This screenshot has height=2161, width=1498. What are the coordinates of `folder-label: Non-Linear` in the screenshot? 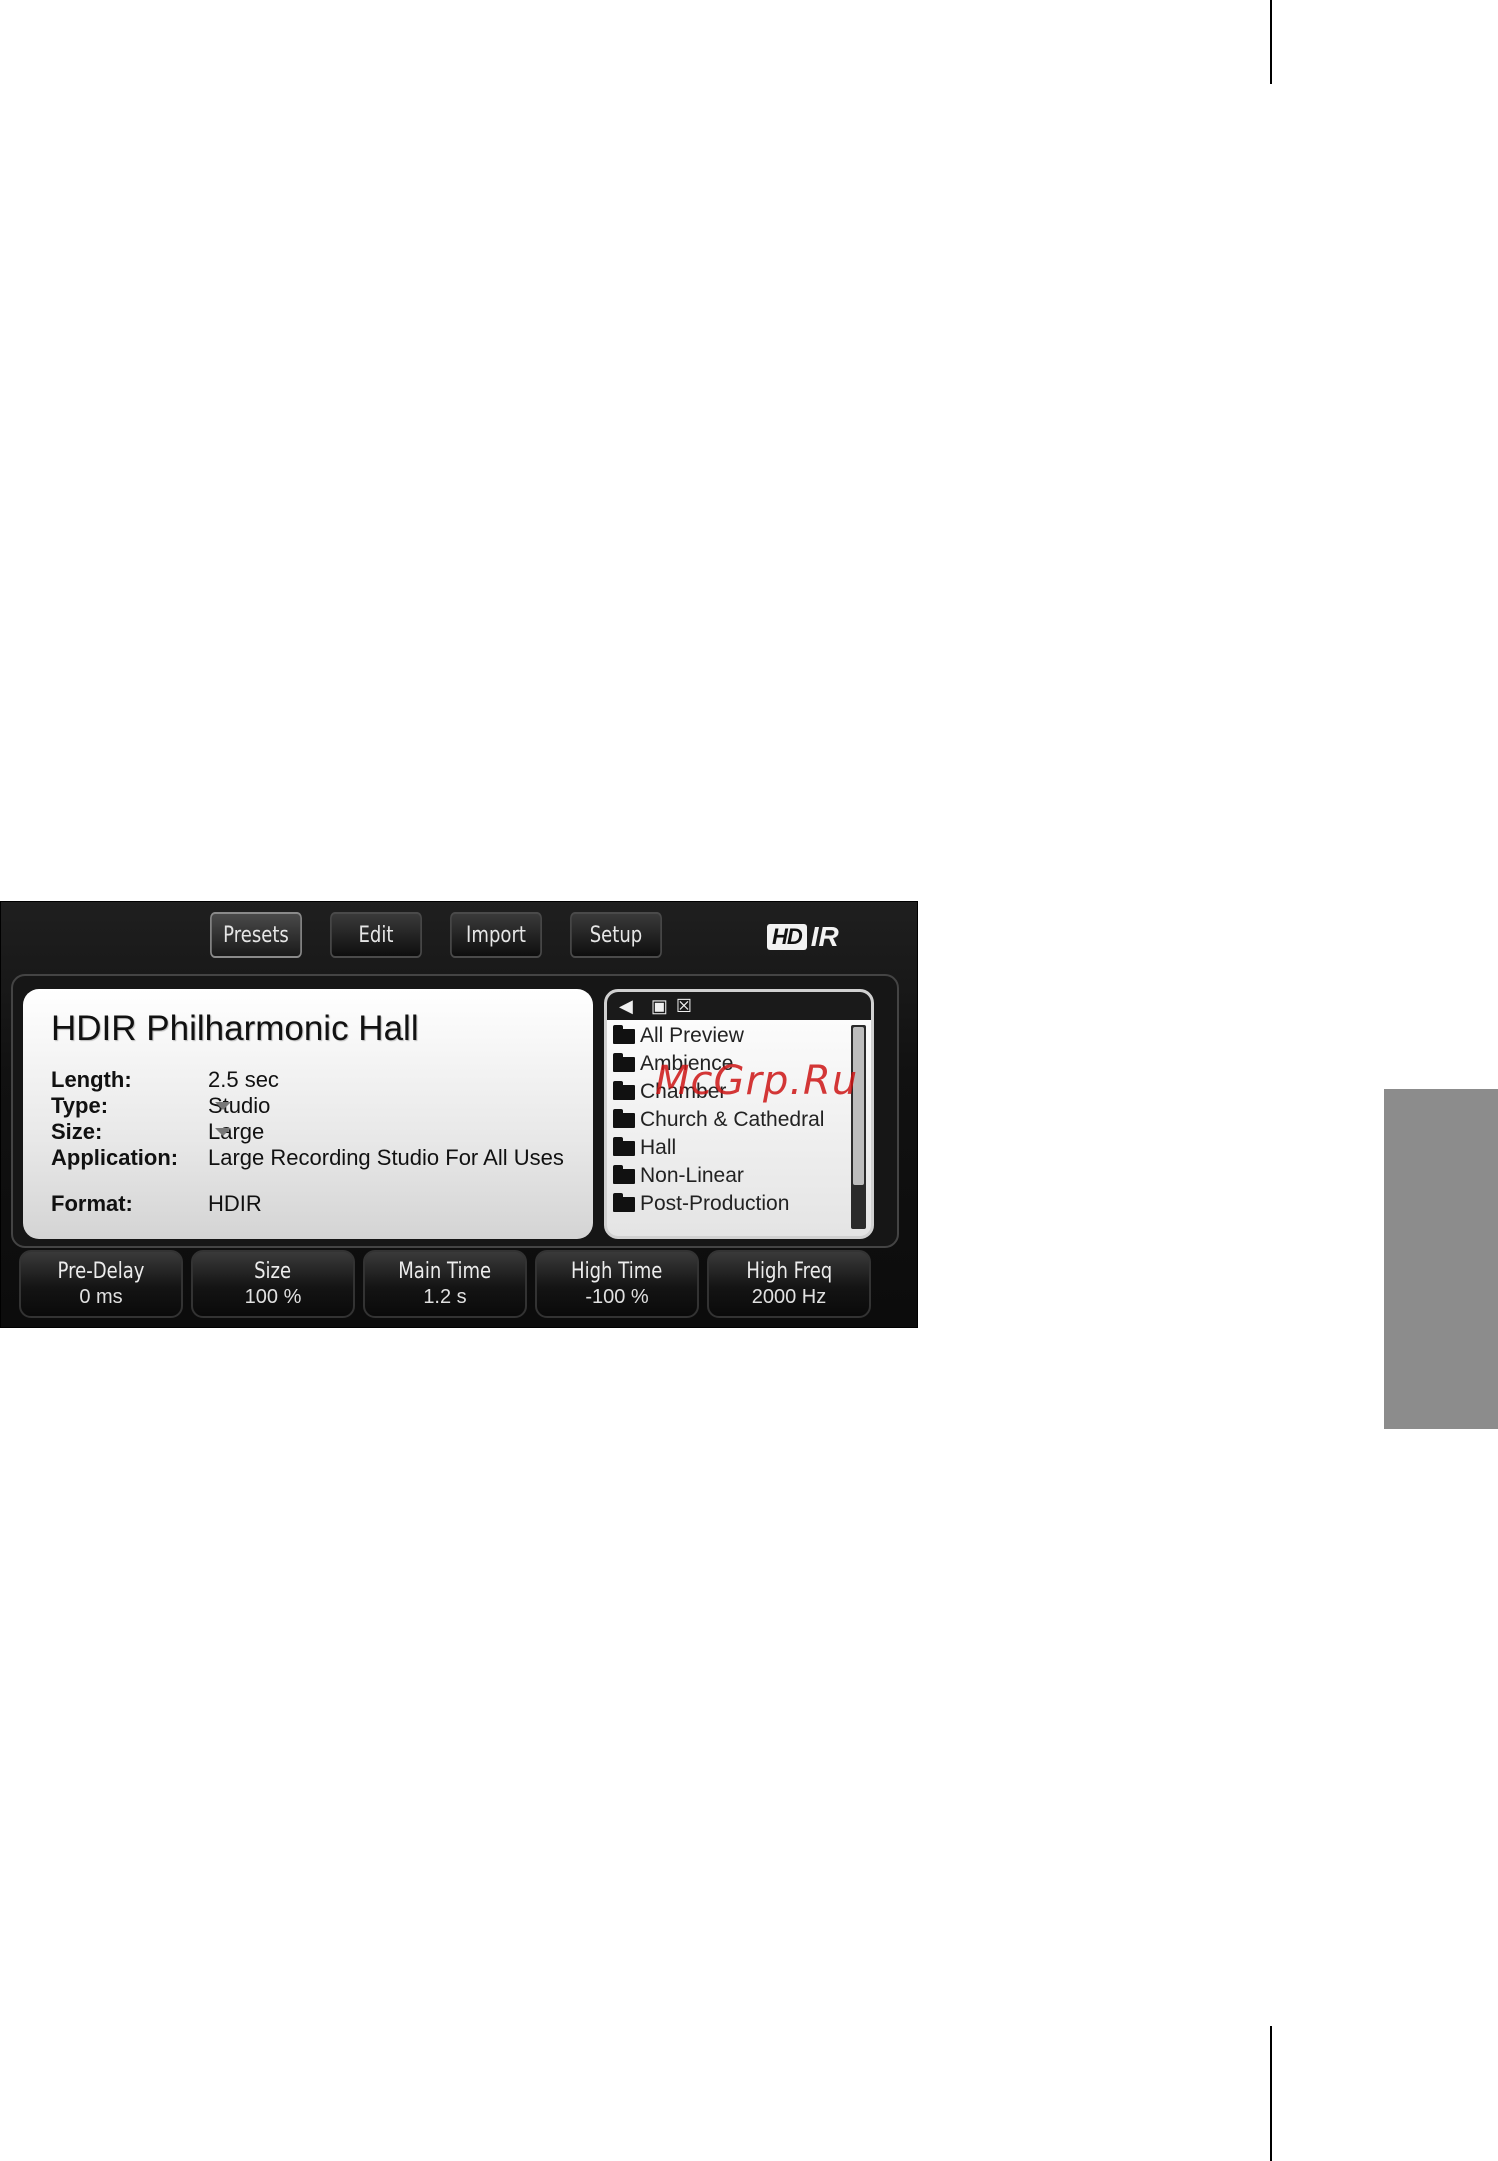 It's located at (692, 1175).